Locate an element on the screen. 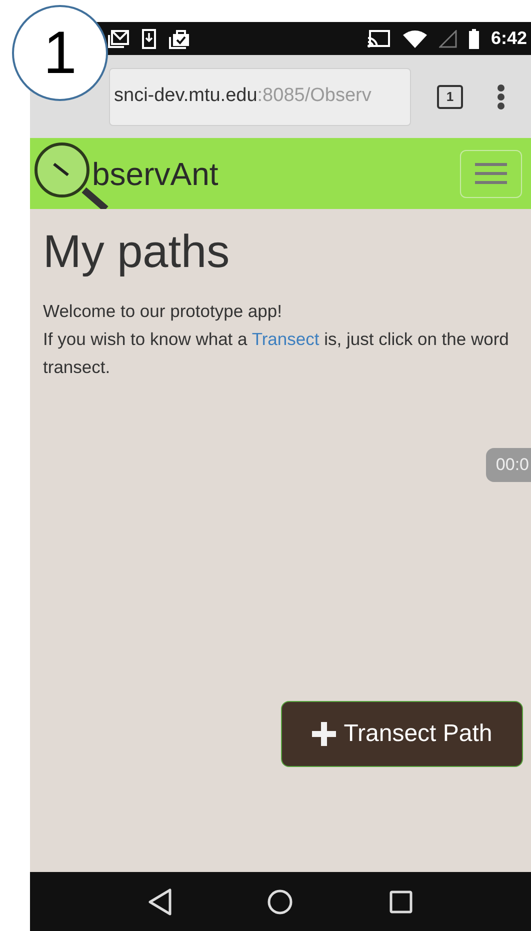 This screenshot has height=931, width=531. recents-icon is located at coordinates (401, 902).